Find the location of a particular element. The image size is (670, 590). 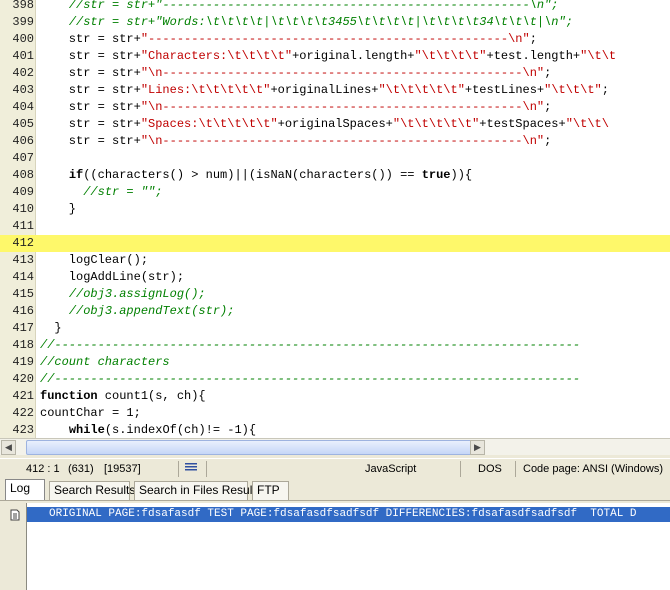

code-line: 412 is located at coordinates (335, 243).